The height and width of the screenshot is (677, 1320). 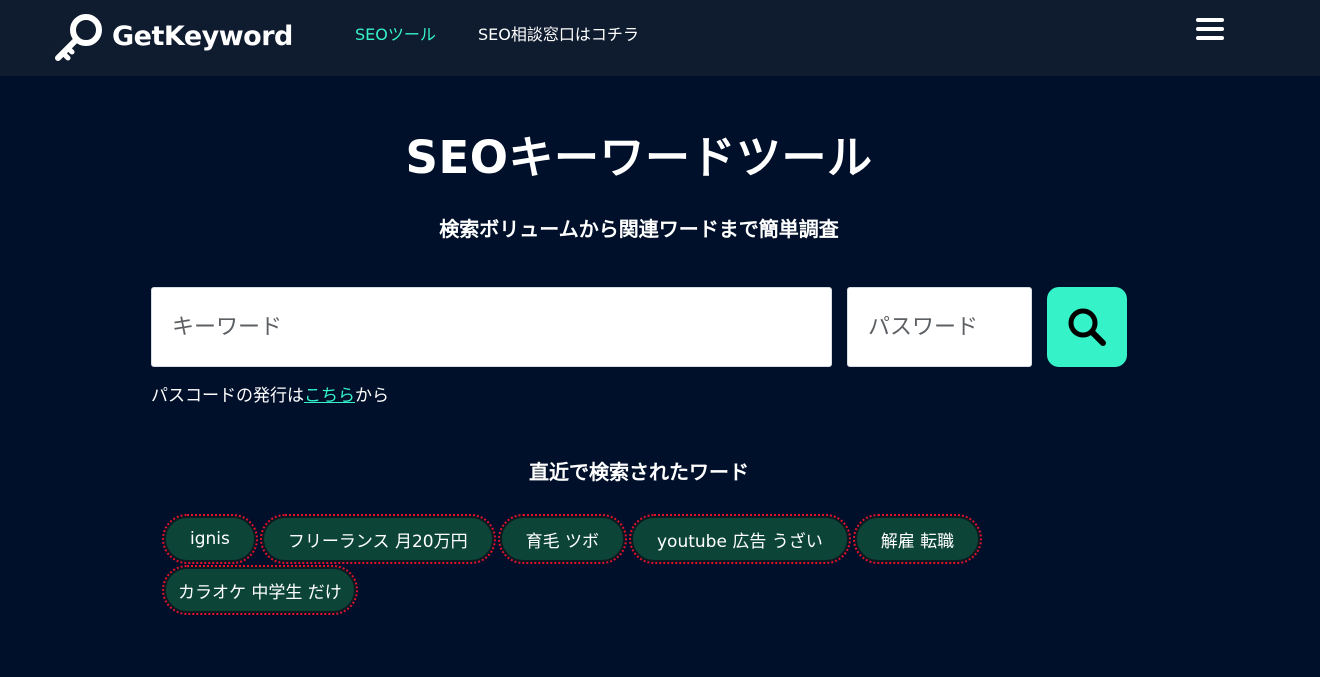 I want to click on search-icon, so click(x=1087, y=327).